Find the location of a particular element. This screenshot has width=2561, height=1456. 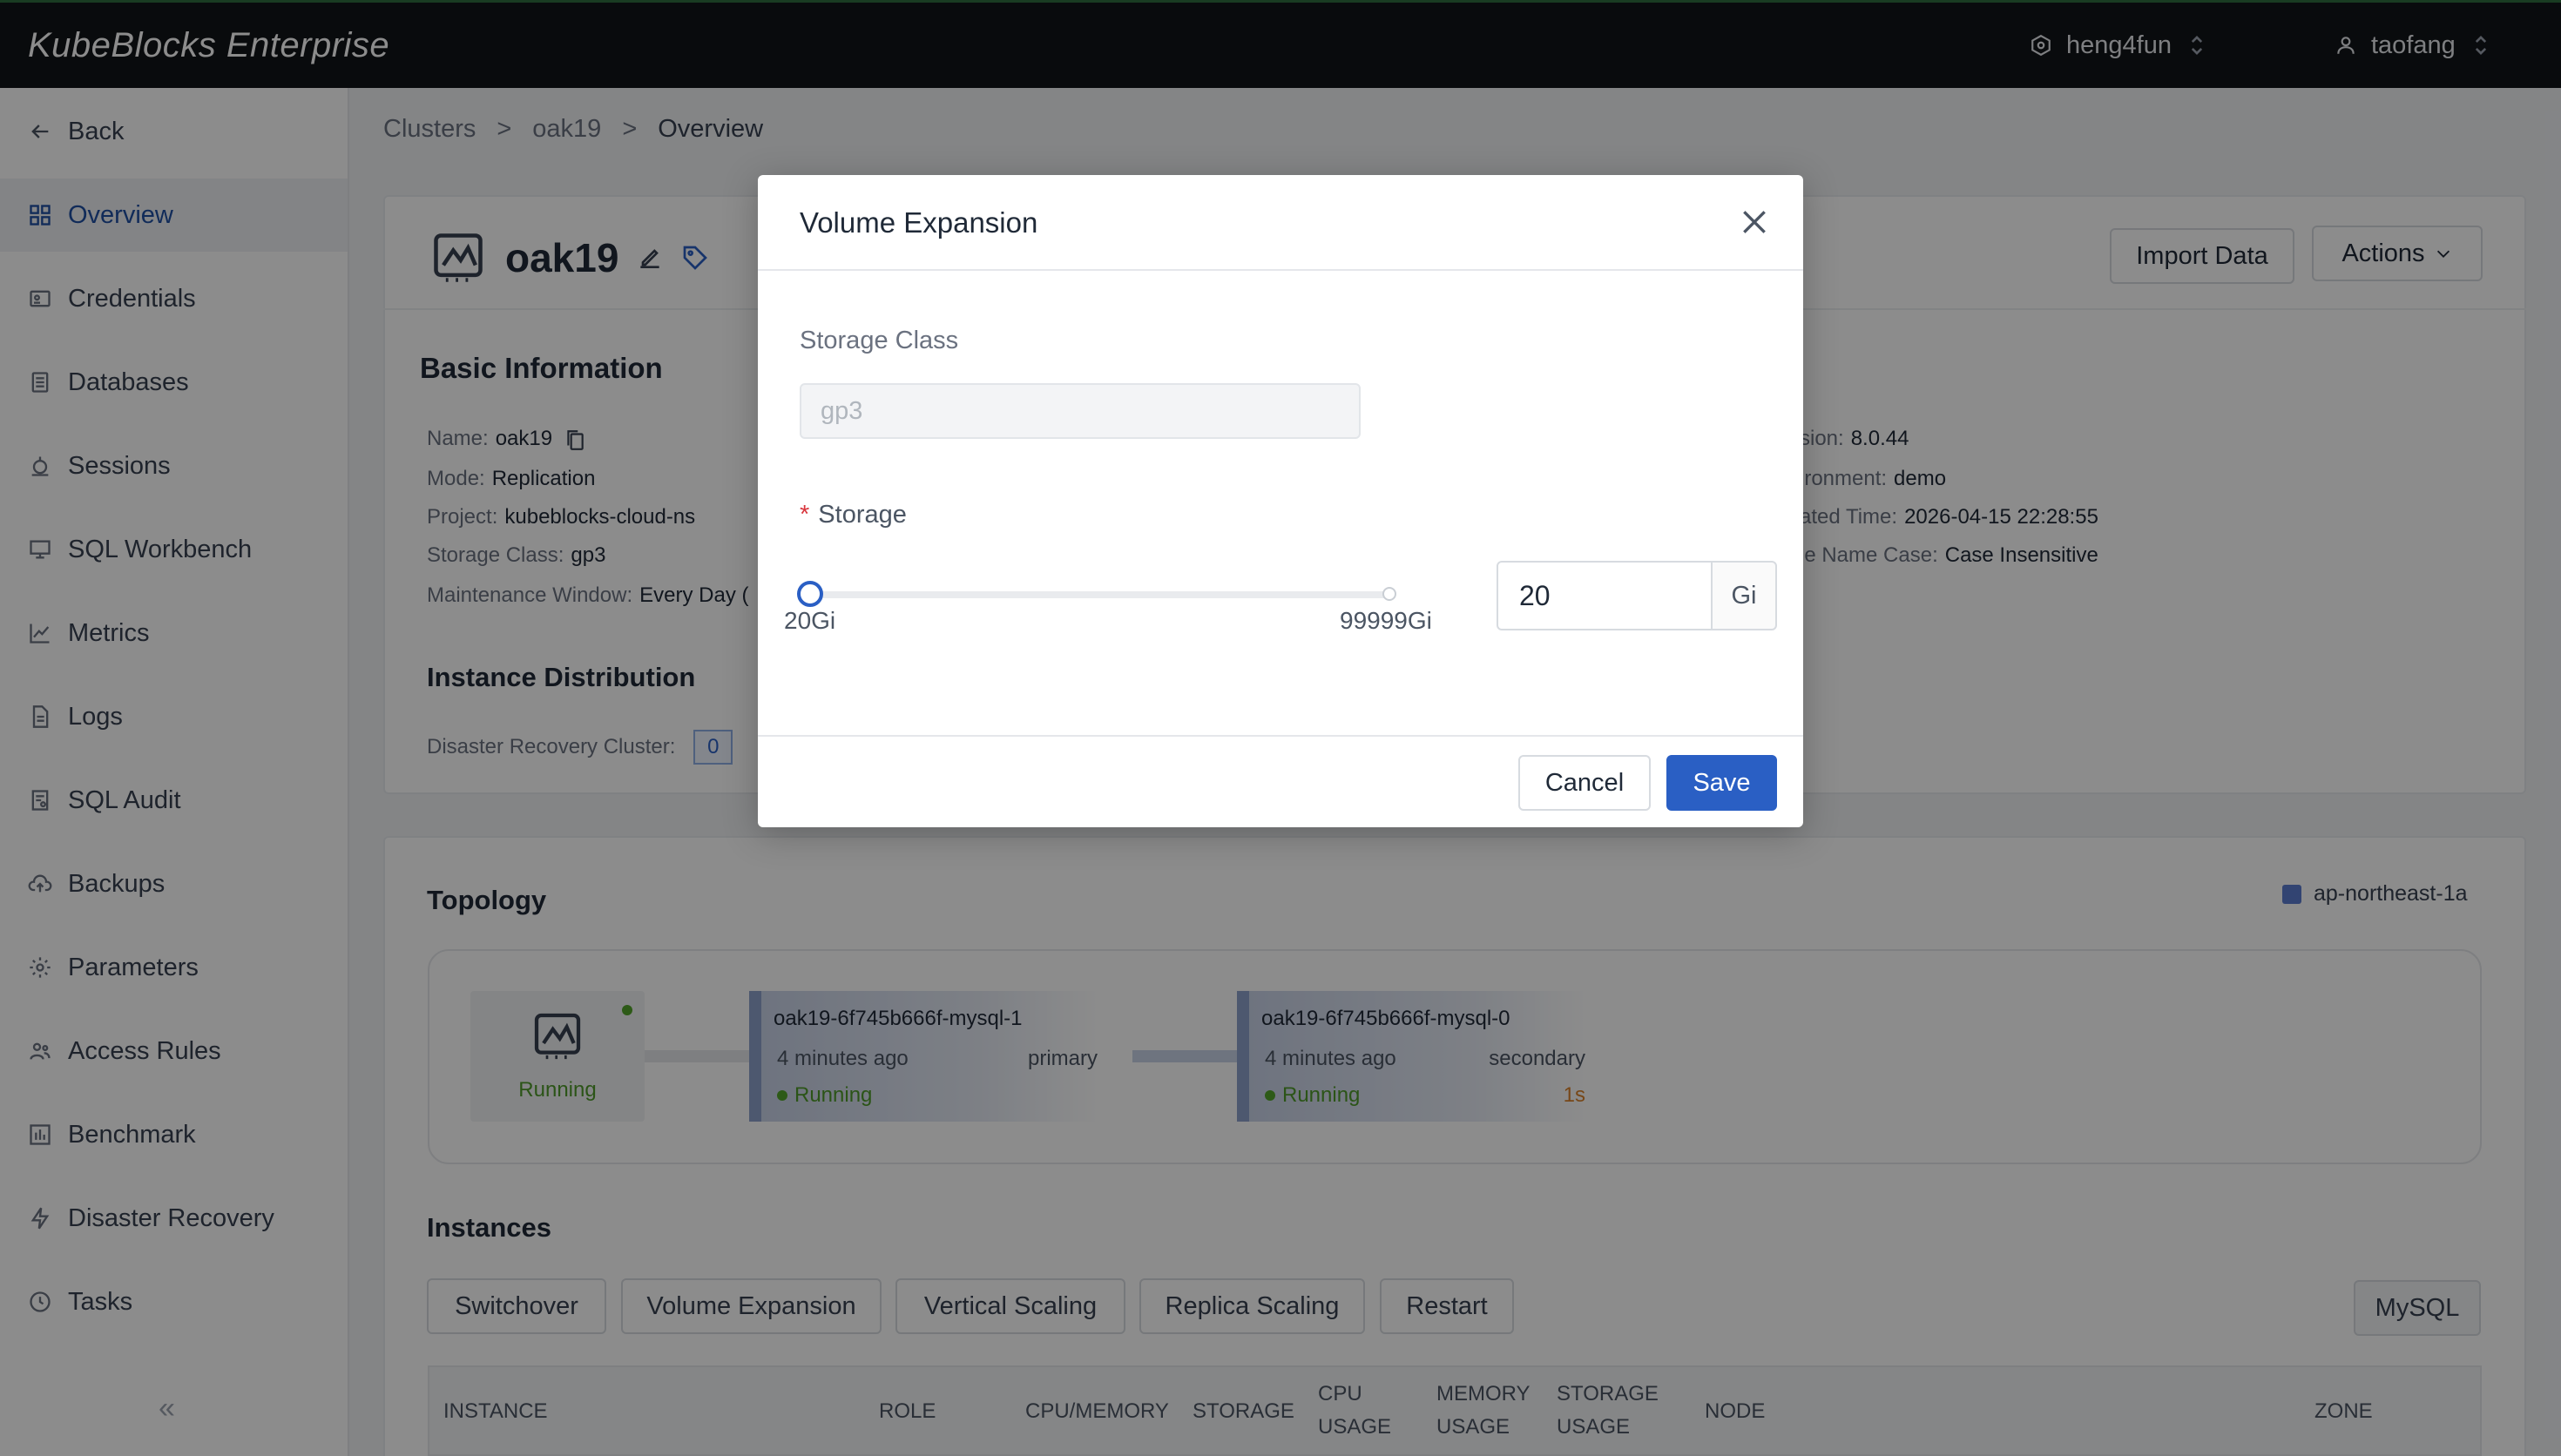

storage-slider-track is located at coordinates (1099, 594).